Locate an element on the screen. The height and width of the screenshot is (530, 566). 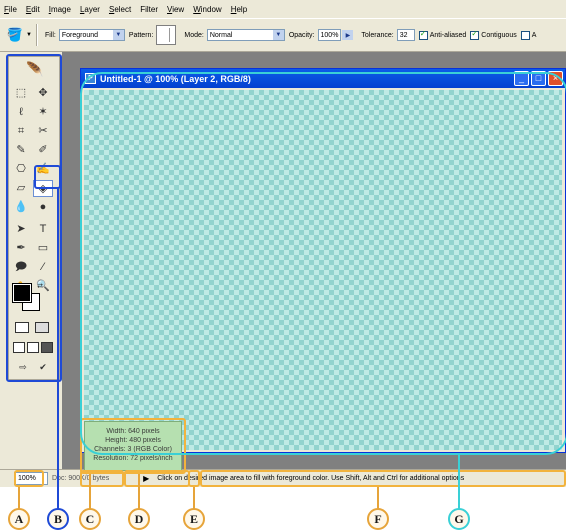
menu-filter: Filter is located at coordinates (149, 9).